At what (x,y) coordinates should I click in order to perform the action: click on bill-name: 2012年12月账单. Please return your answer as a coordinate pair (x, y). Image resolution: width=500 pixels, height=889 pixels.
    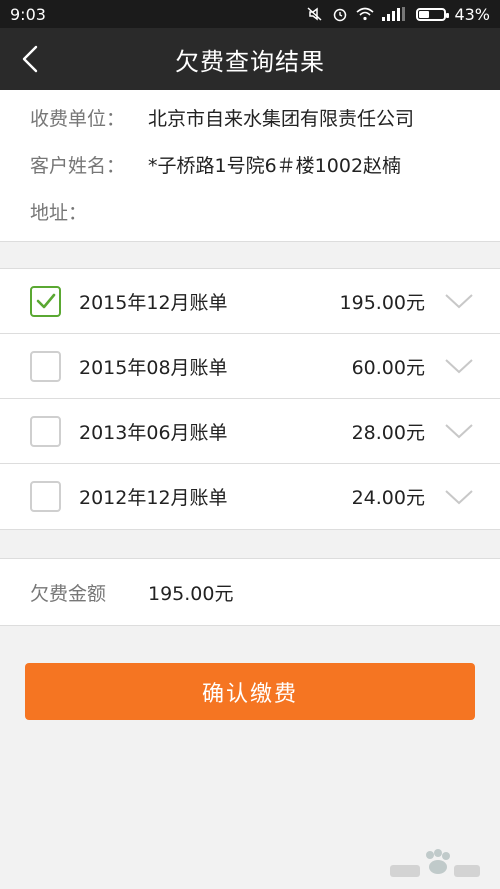
    Looking at the image, I should click on (153, 498).